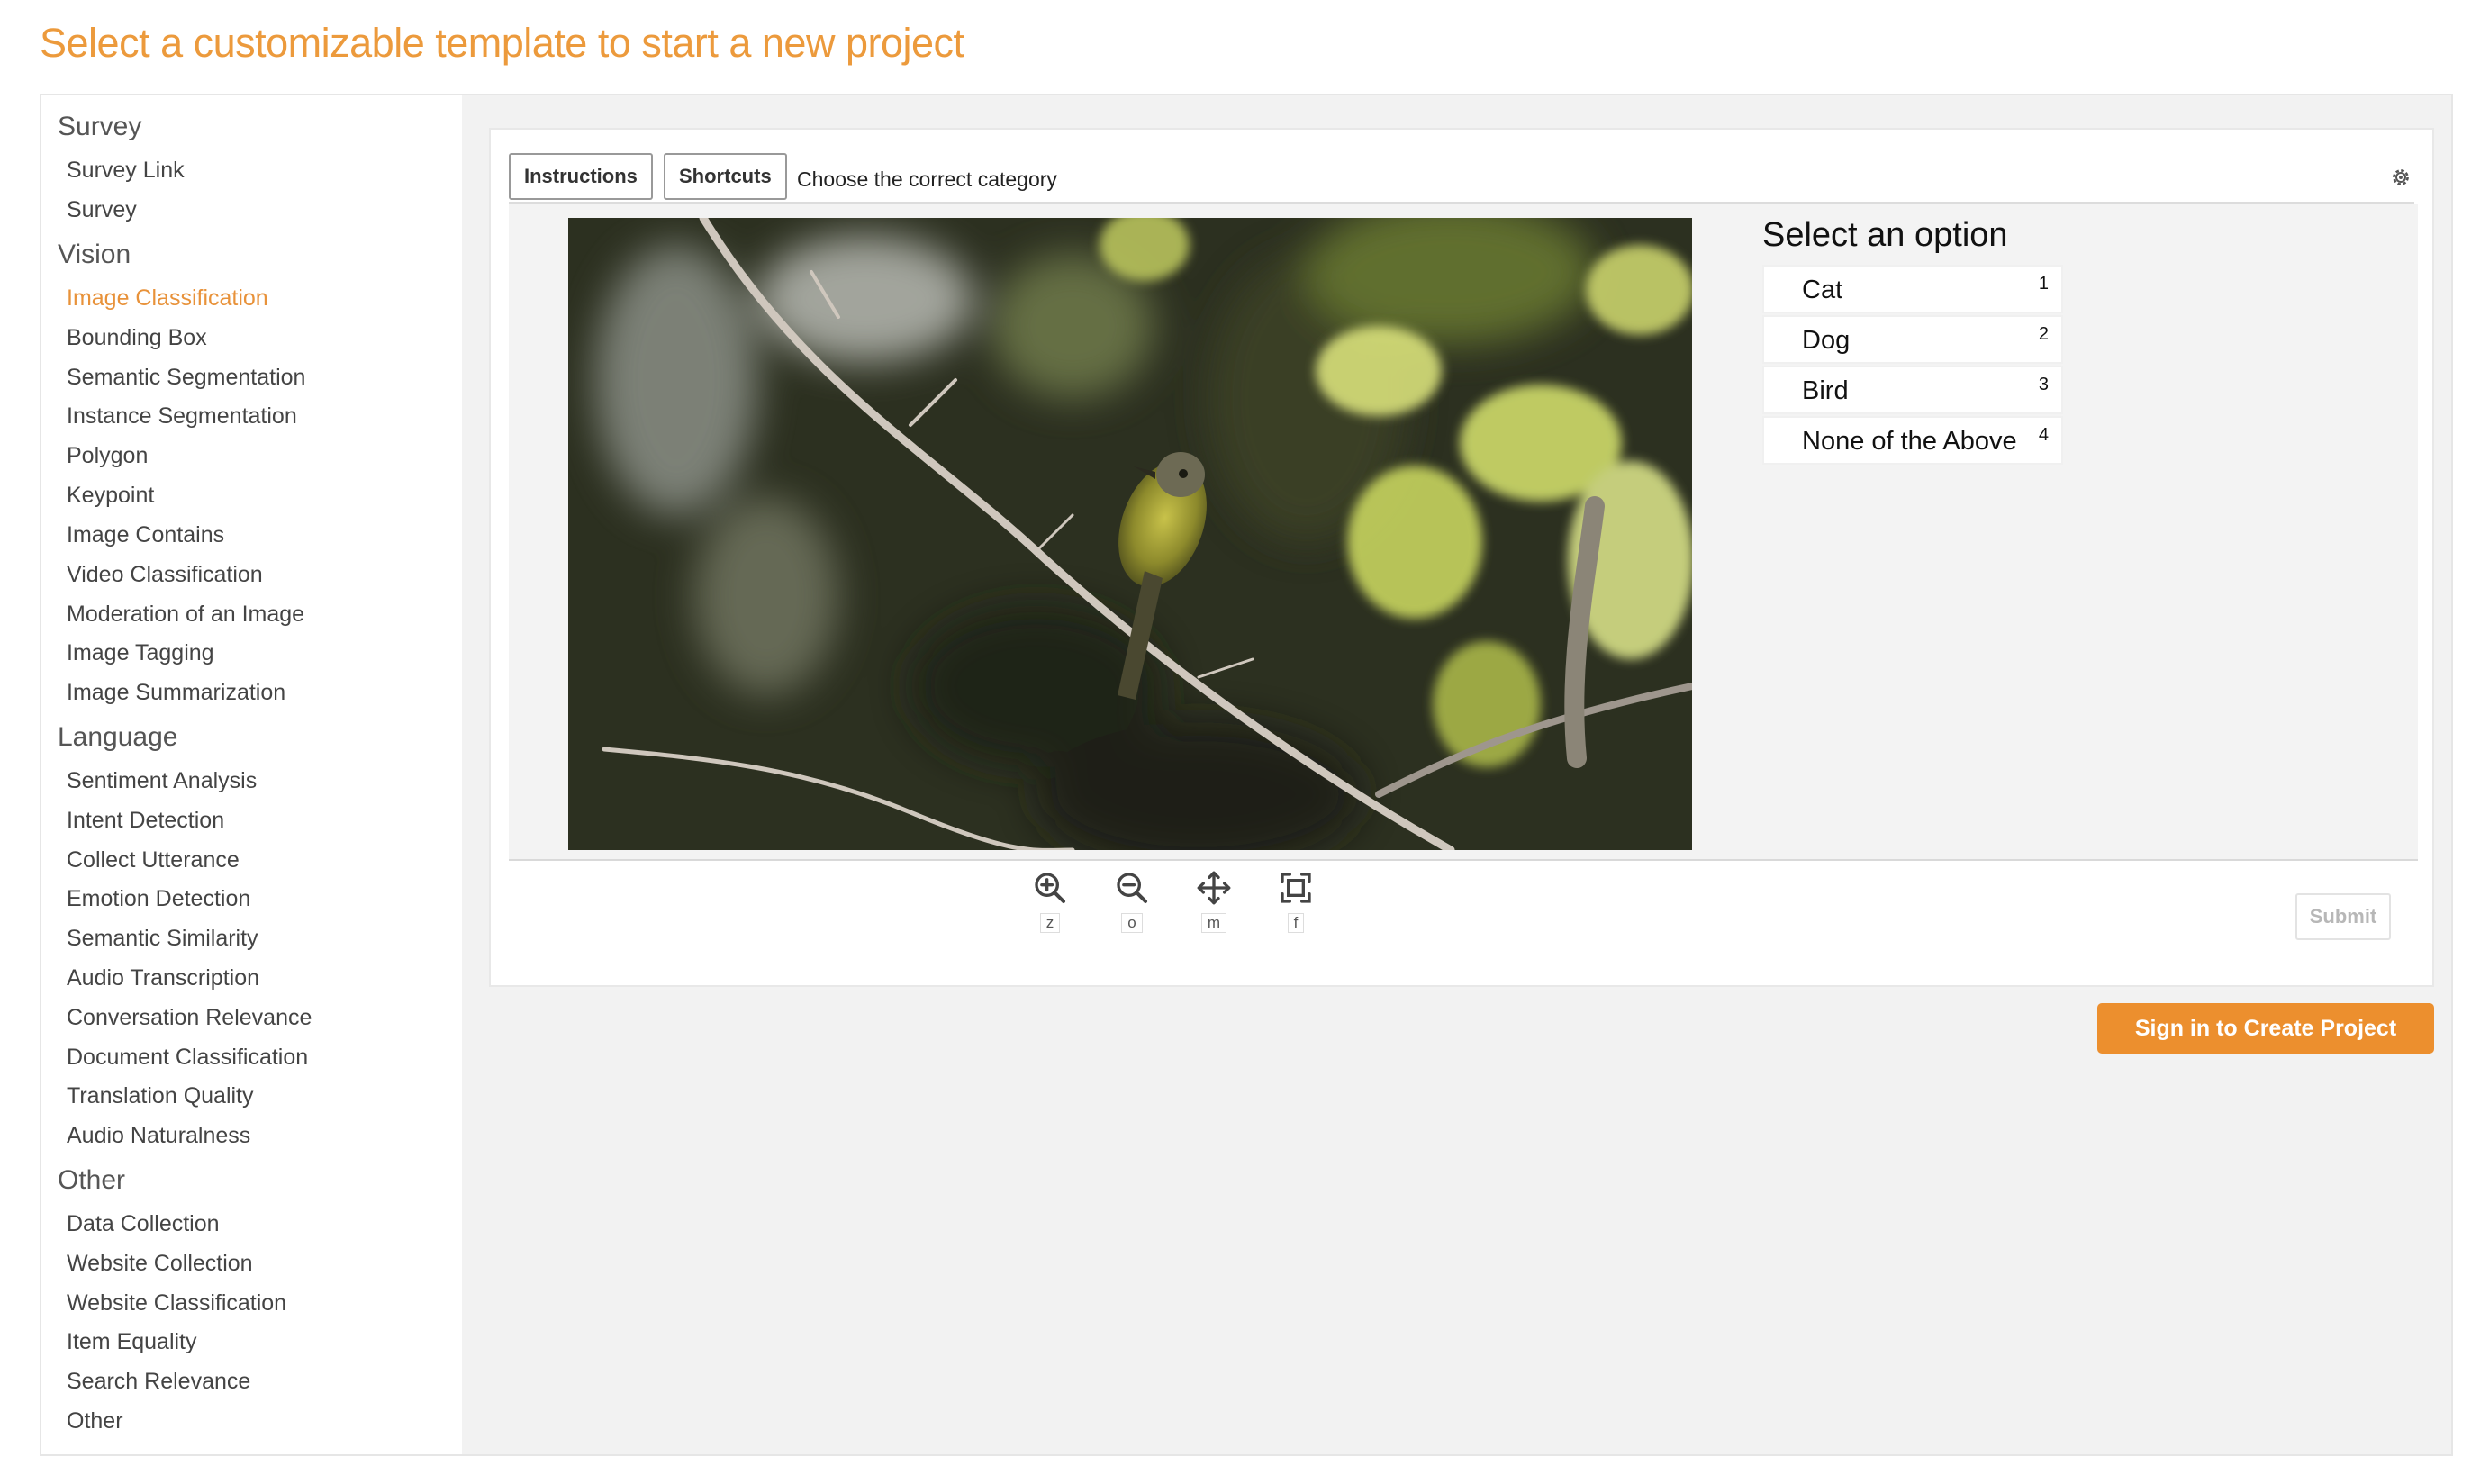 The image size is (2480, 1484). I want to click on sidebar-item-survey-link: Survey Link, so click(126, 171).